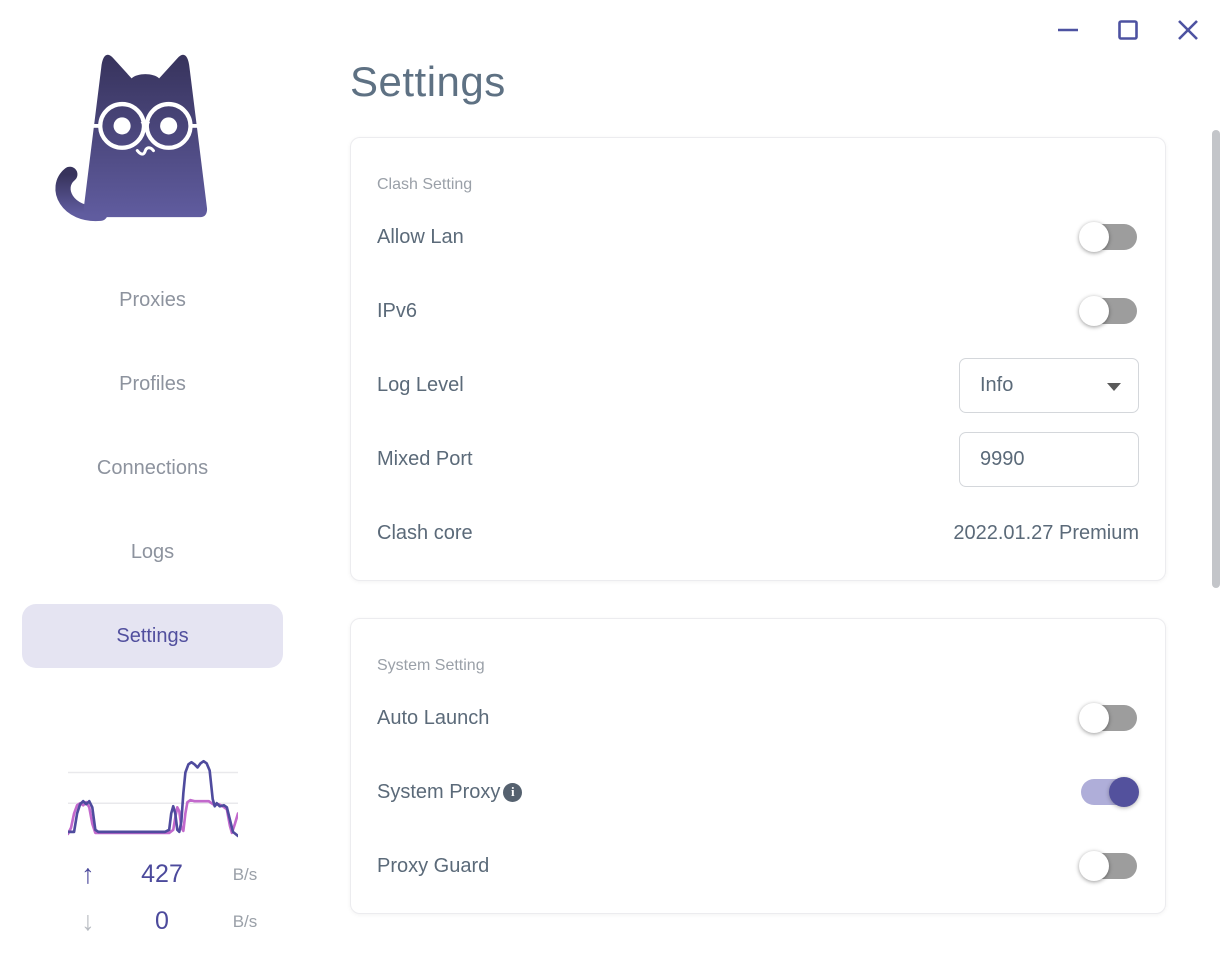 The width and height of the screenshot is (1222, 956). What do you see at coordinates (420, 384) in the screenshot?
I see `setting-label: Log Level` at bounding box center [420, 384].